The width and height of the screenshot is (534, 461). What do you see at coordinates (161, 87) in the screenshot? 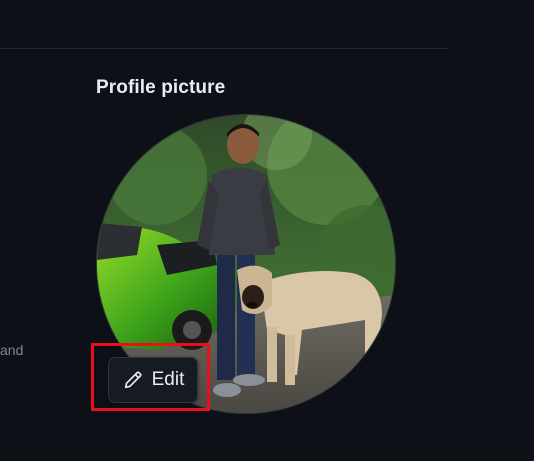
I see `profile-picture-heading: Profile picture` at bounding box center [161, 87].